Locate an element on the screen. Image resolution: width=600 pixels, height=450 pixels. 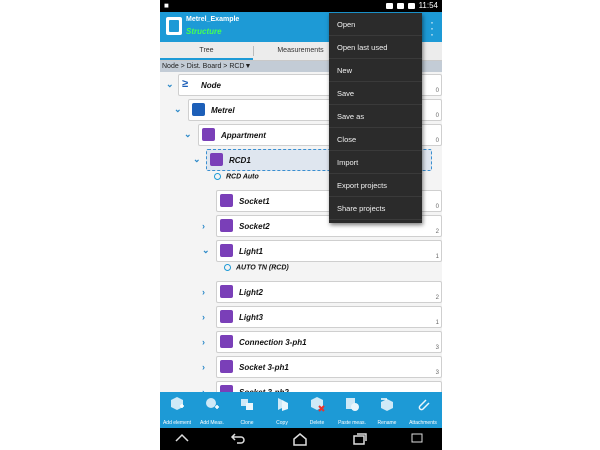
android-icon: ■ is located at coordinates (166, 5).